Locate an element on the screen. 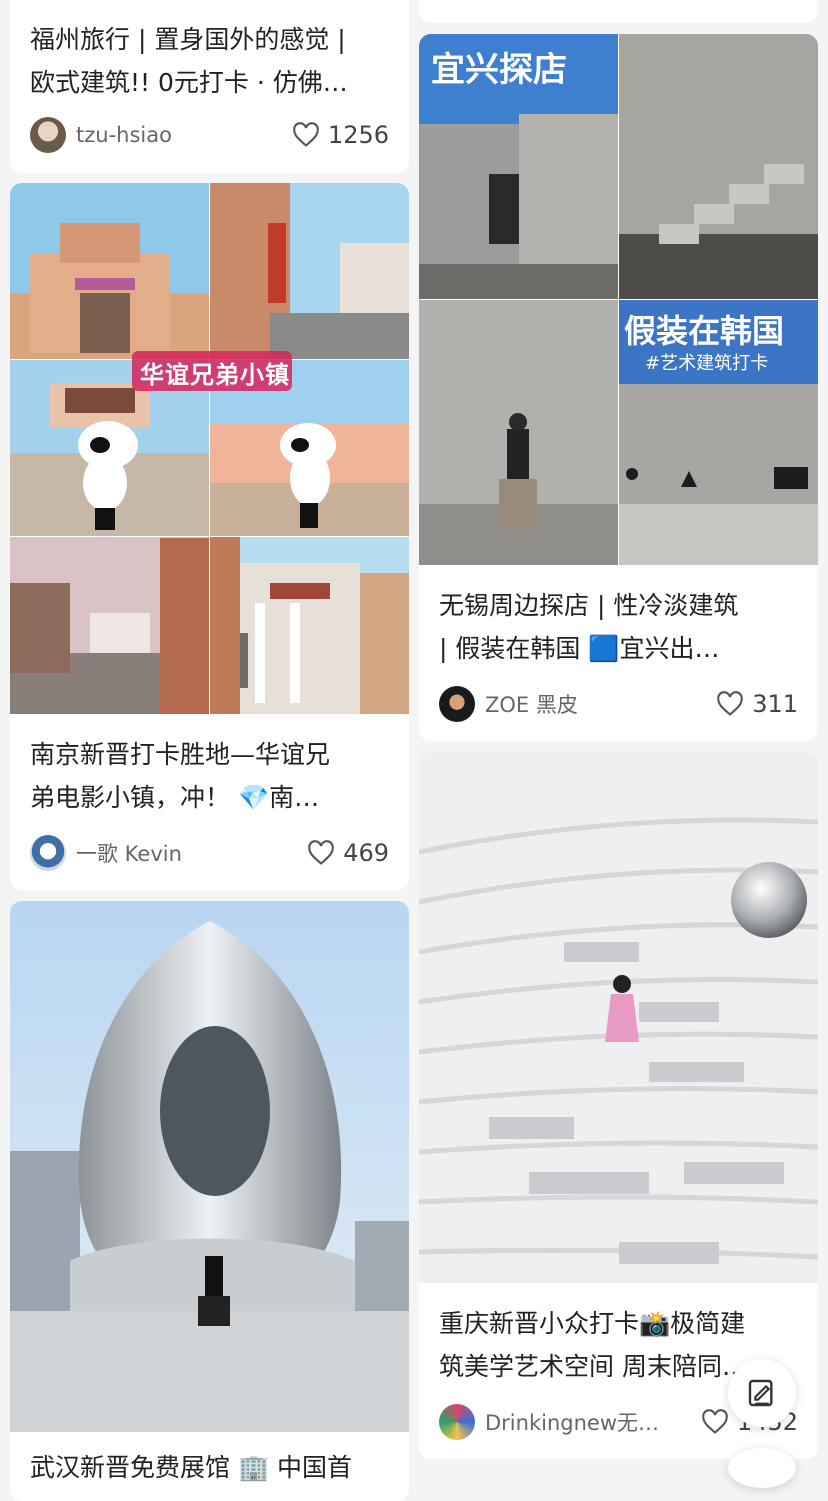 This screenshot has width=828, height=1501. compose-button is located at coordinates (762, 1393).